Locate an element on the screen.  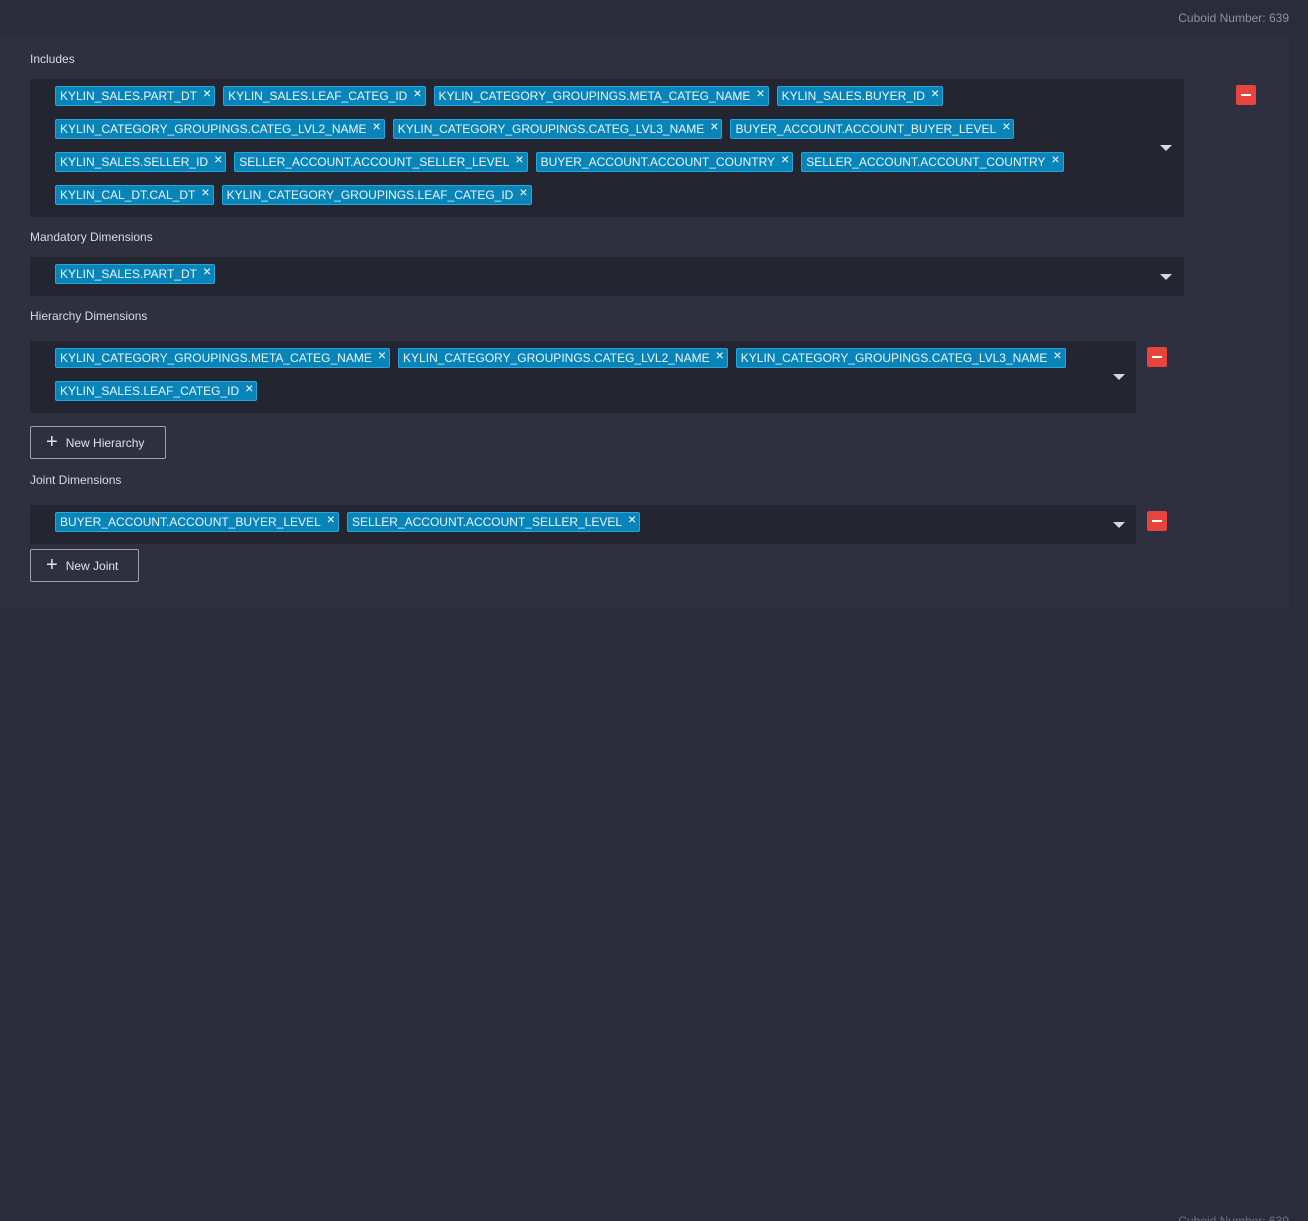
dimension-tag-label: KYLIN_CAL_DT.CAL_DT is located at coordinates (128, 195).